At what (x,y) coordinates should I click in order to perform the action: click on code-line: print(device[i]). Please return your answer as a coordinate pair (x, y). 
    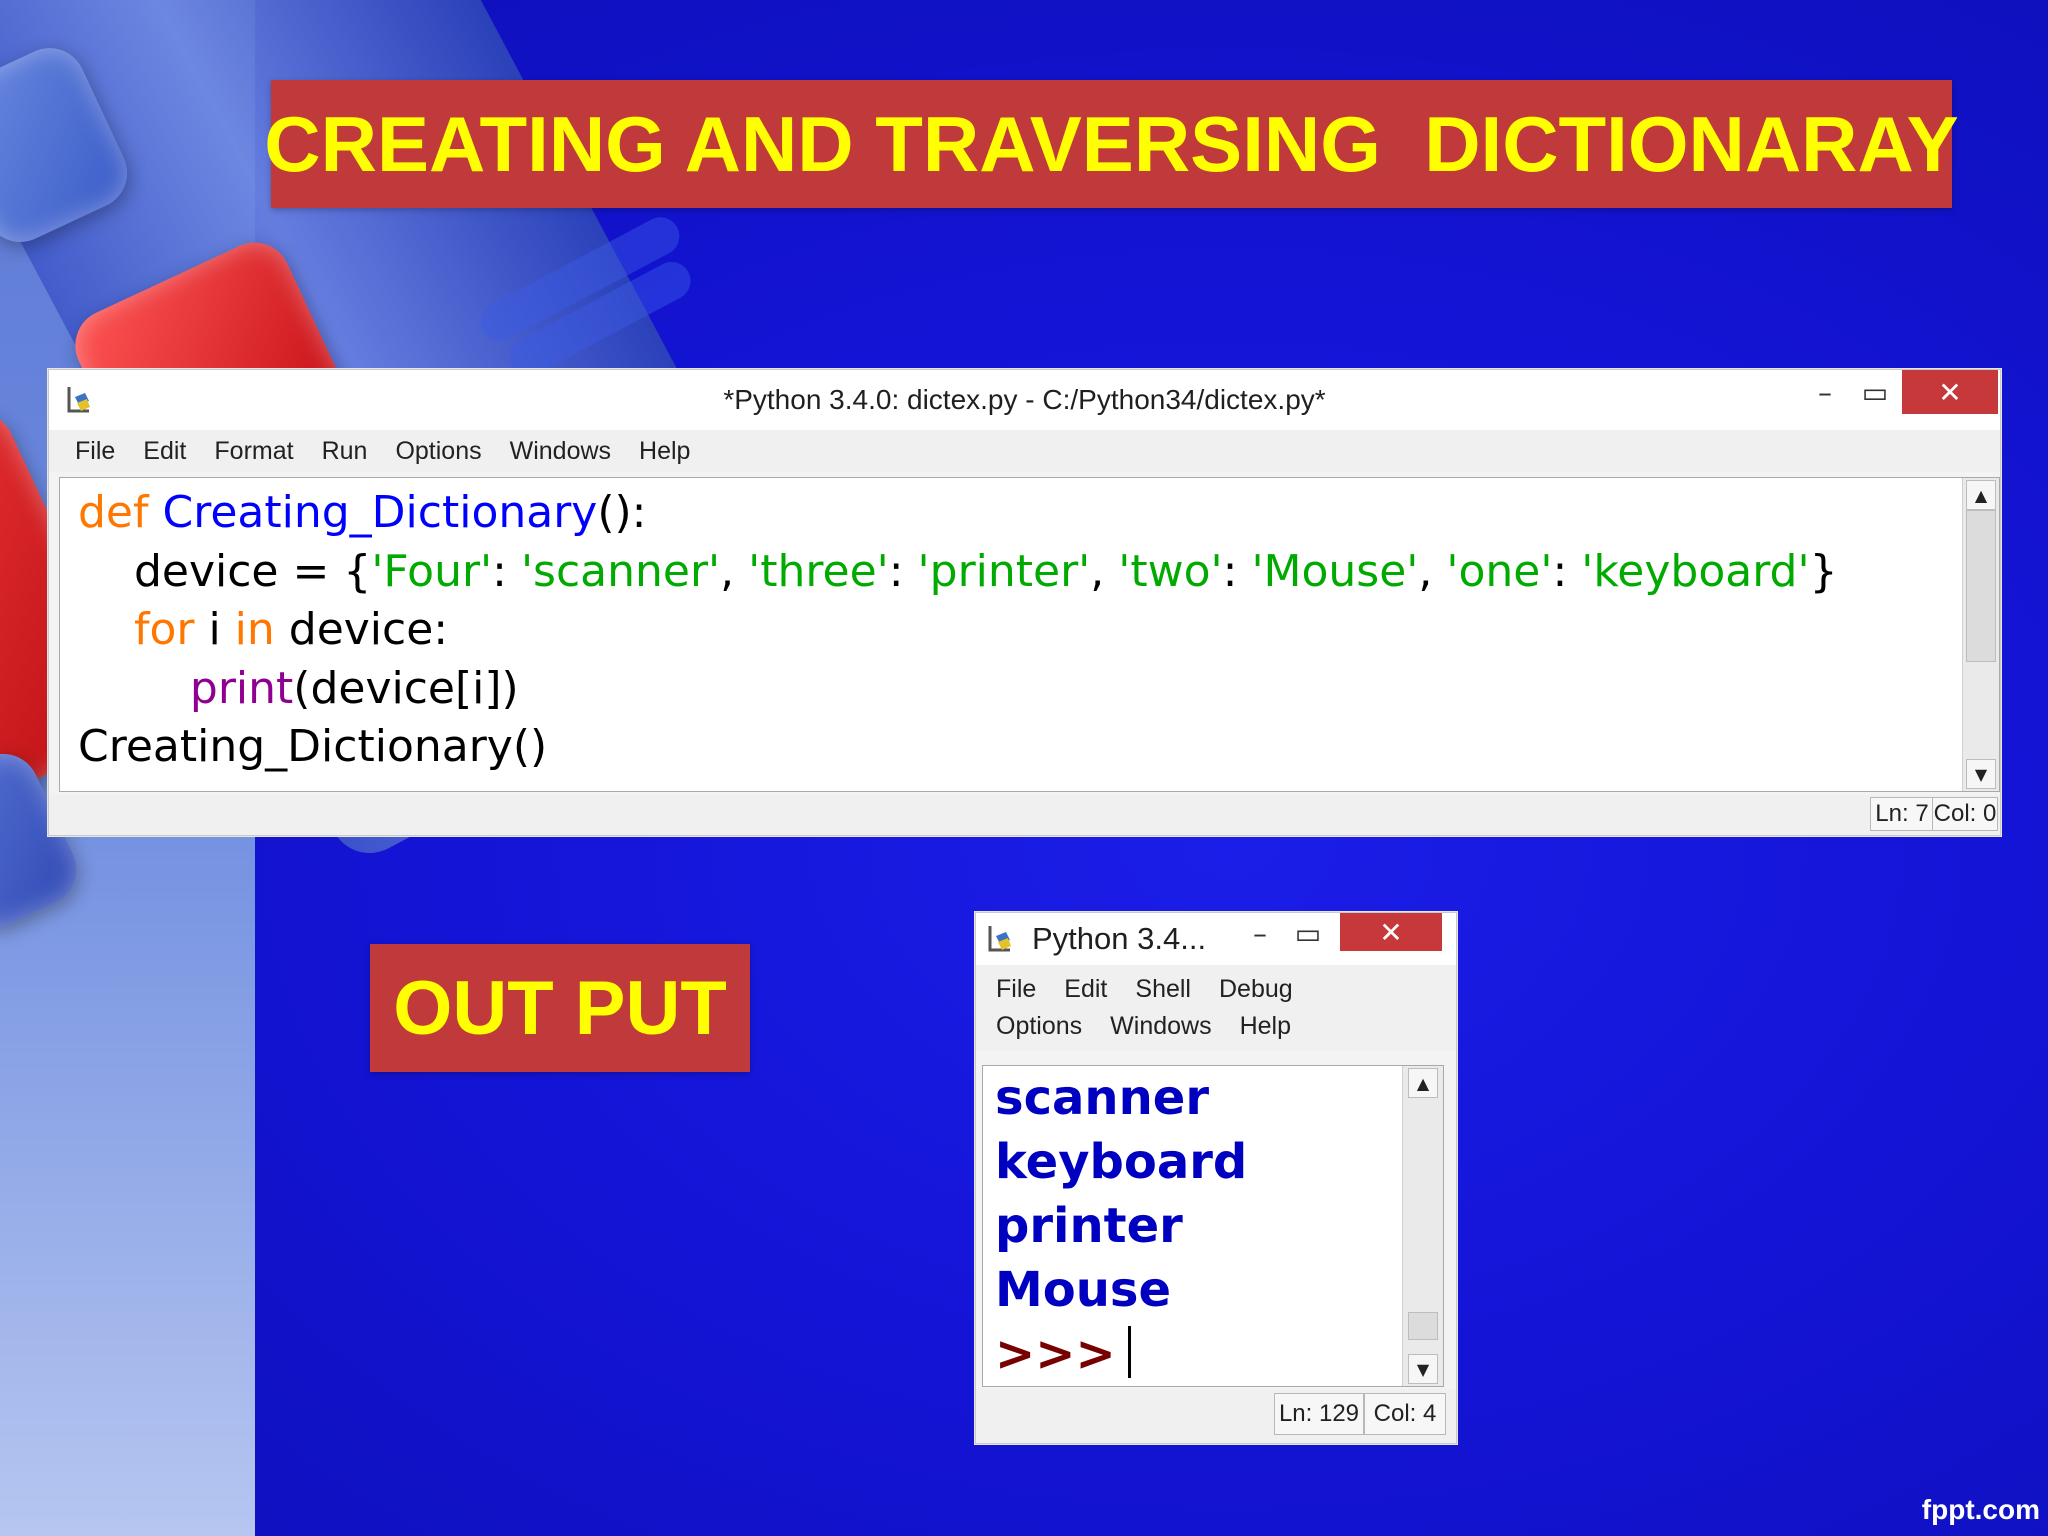
    Looking at the image, I should click on (354, 688).